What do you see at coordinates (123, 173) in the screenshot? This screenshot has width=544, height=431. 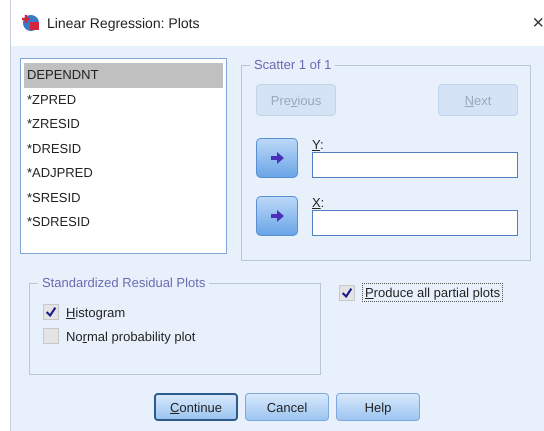 I see `list-item: *ADJPRED` at bounding box center [123, 173].